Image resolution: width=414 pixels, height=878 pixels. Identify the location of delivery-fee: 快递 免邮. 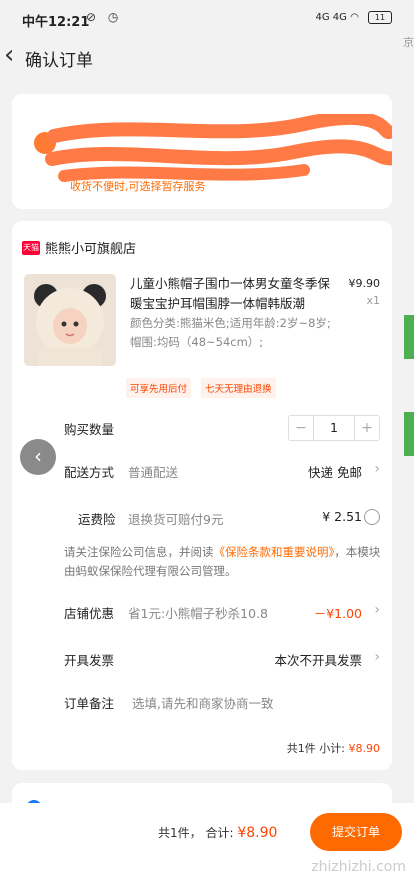
(335, 472).